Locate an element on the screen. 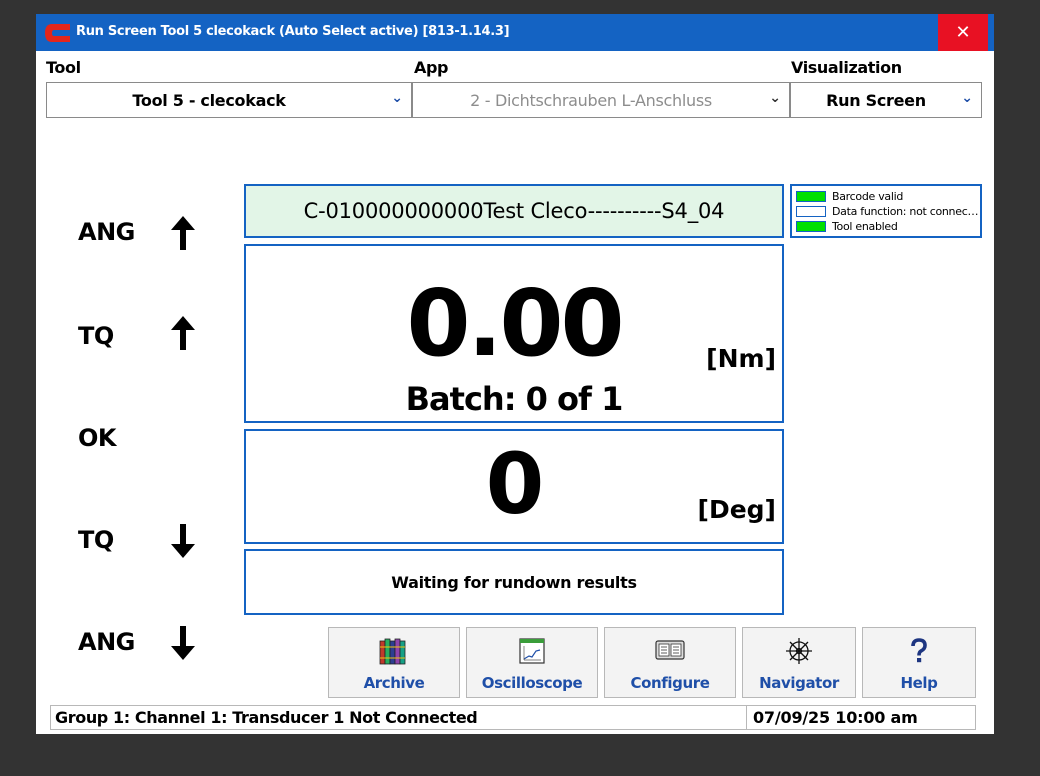  visualization-label: Visualization is located at coordinates (846, 67).